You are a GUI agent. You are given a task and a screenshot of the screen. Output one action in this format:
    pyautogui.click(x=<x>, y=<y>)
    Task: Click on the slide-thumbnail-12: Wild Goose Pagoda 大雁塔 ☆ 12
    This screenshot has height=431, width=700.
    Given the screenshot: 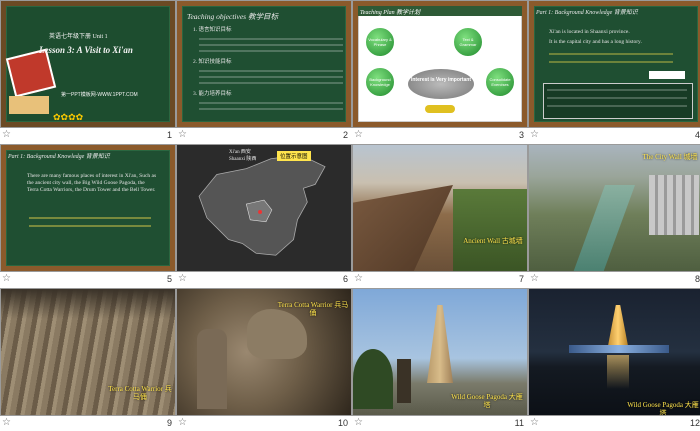 What is the action you would take?
    pyautogui.click(x=614, y=359)
    